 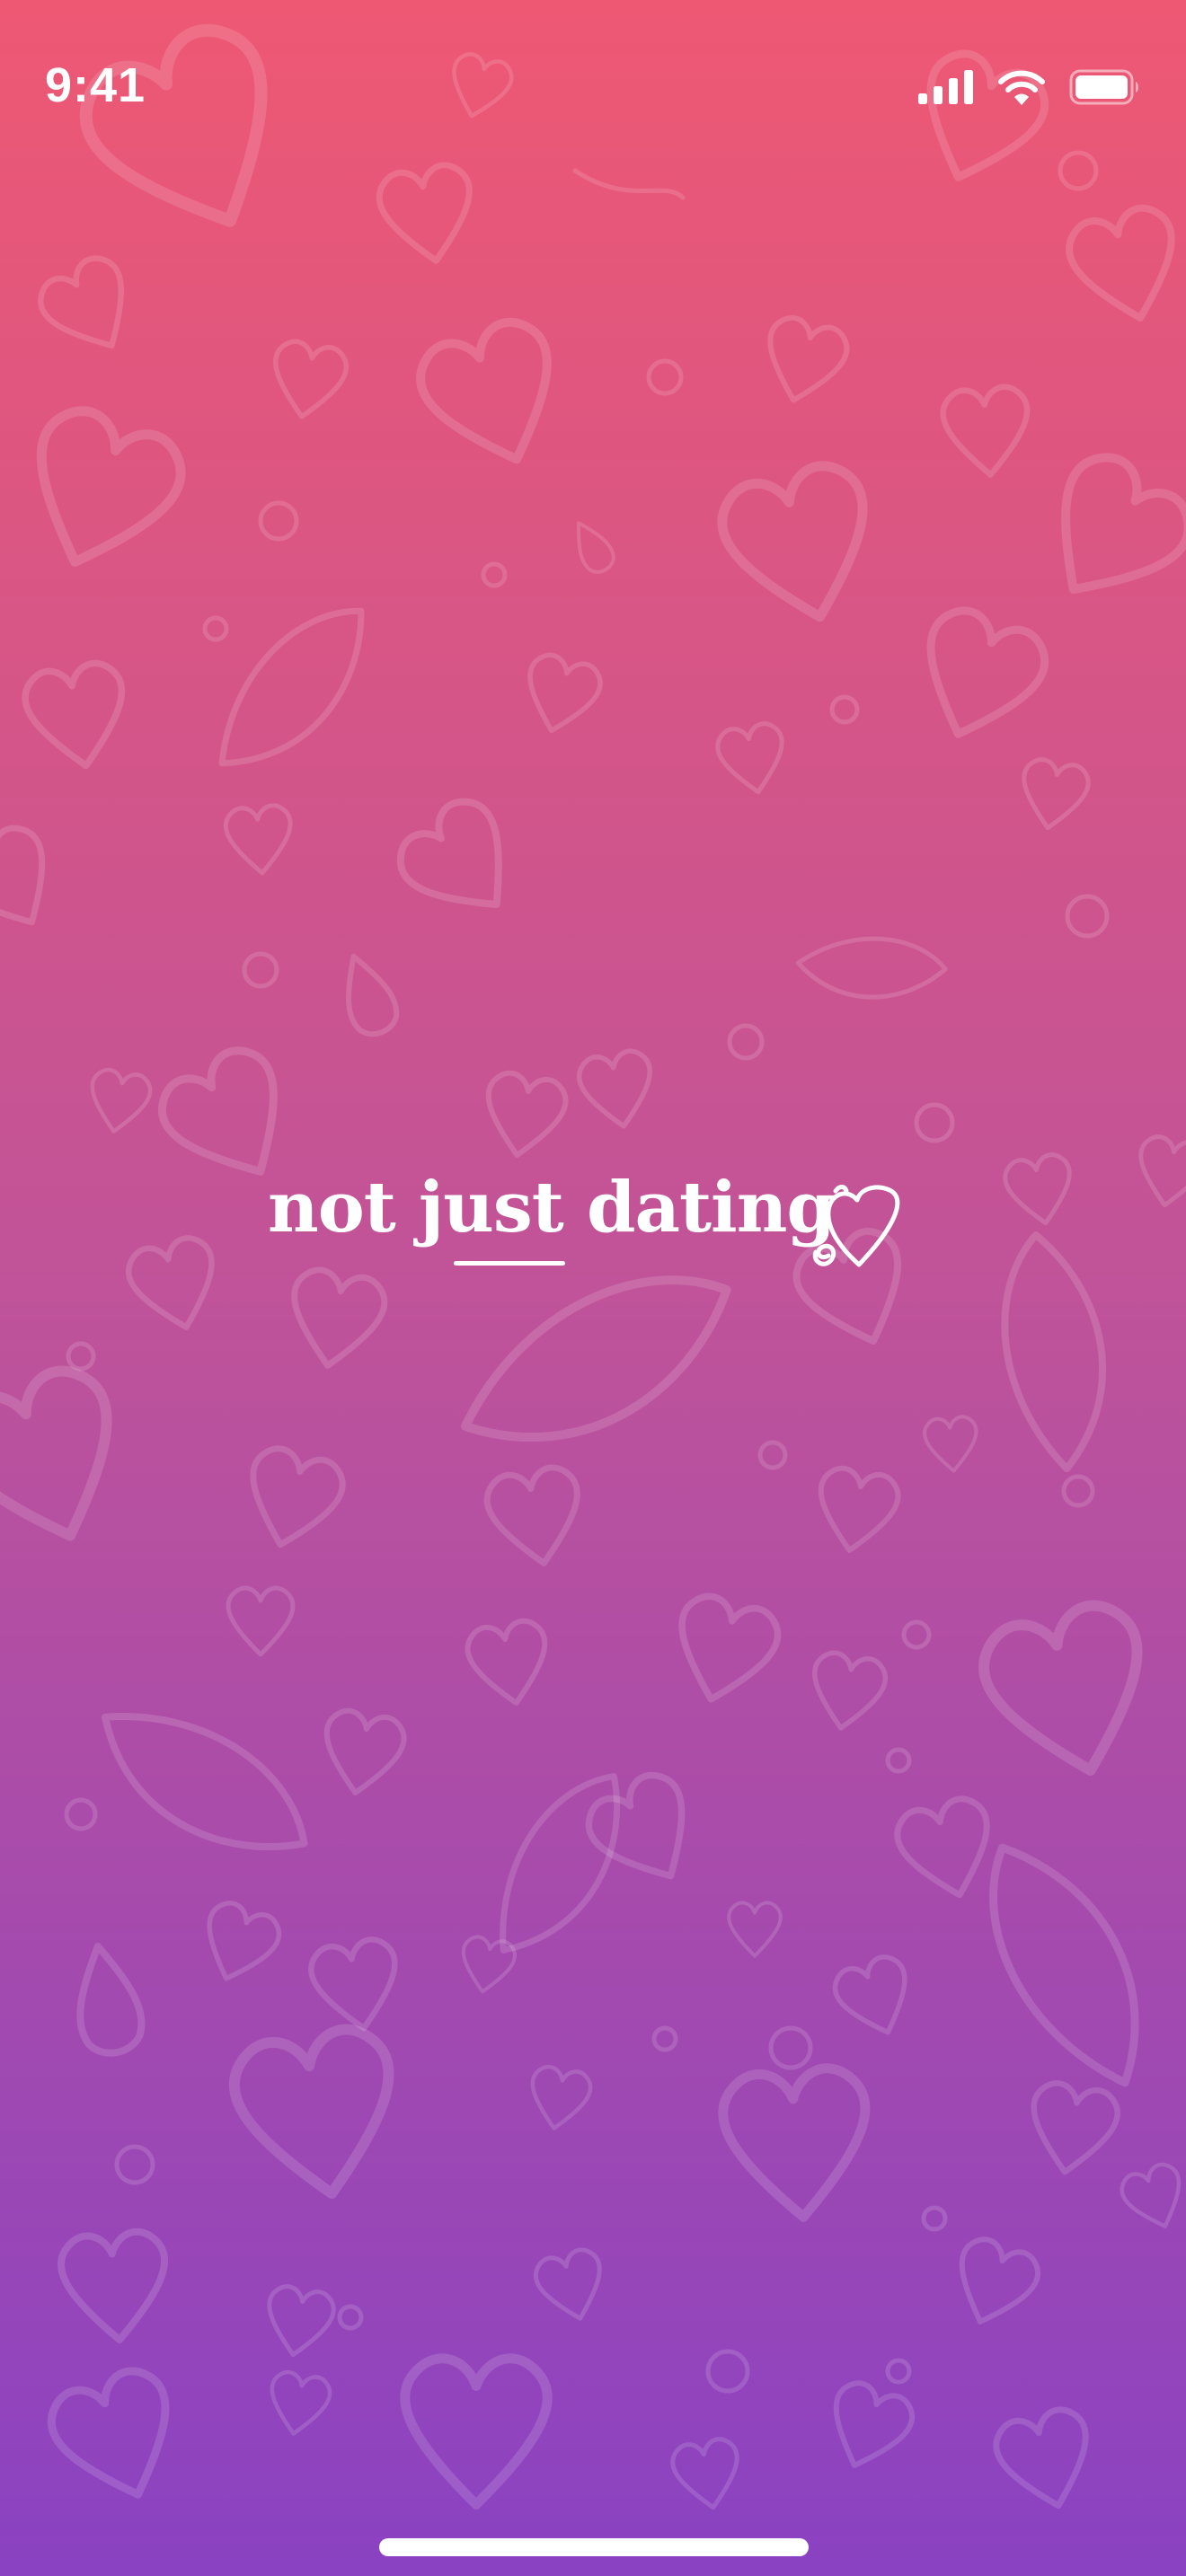 I want to click on logo-heart-icon, so click(x=856, y=1226).